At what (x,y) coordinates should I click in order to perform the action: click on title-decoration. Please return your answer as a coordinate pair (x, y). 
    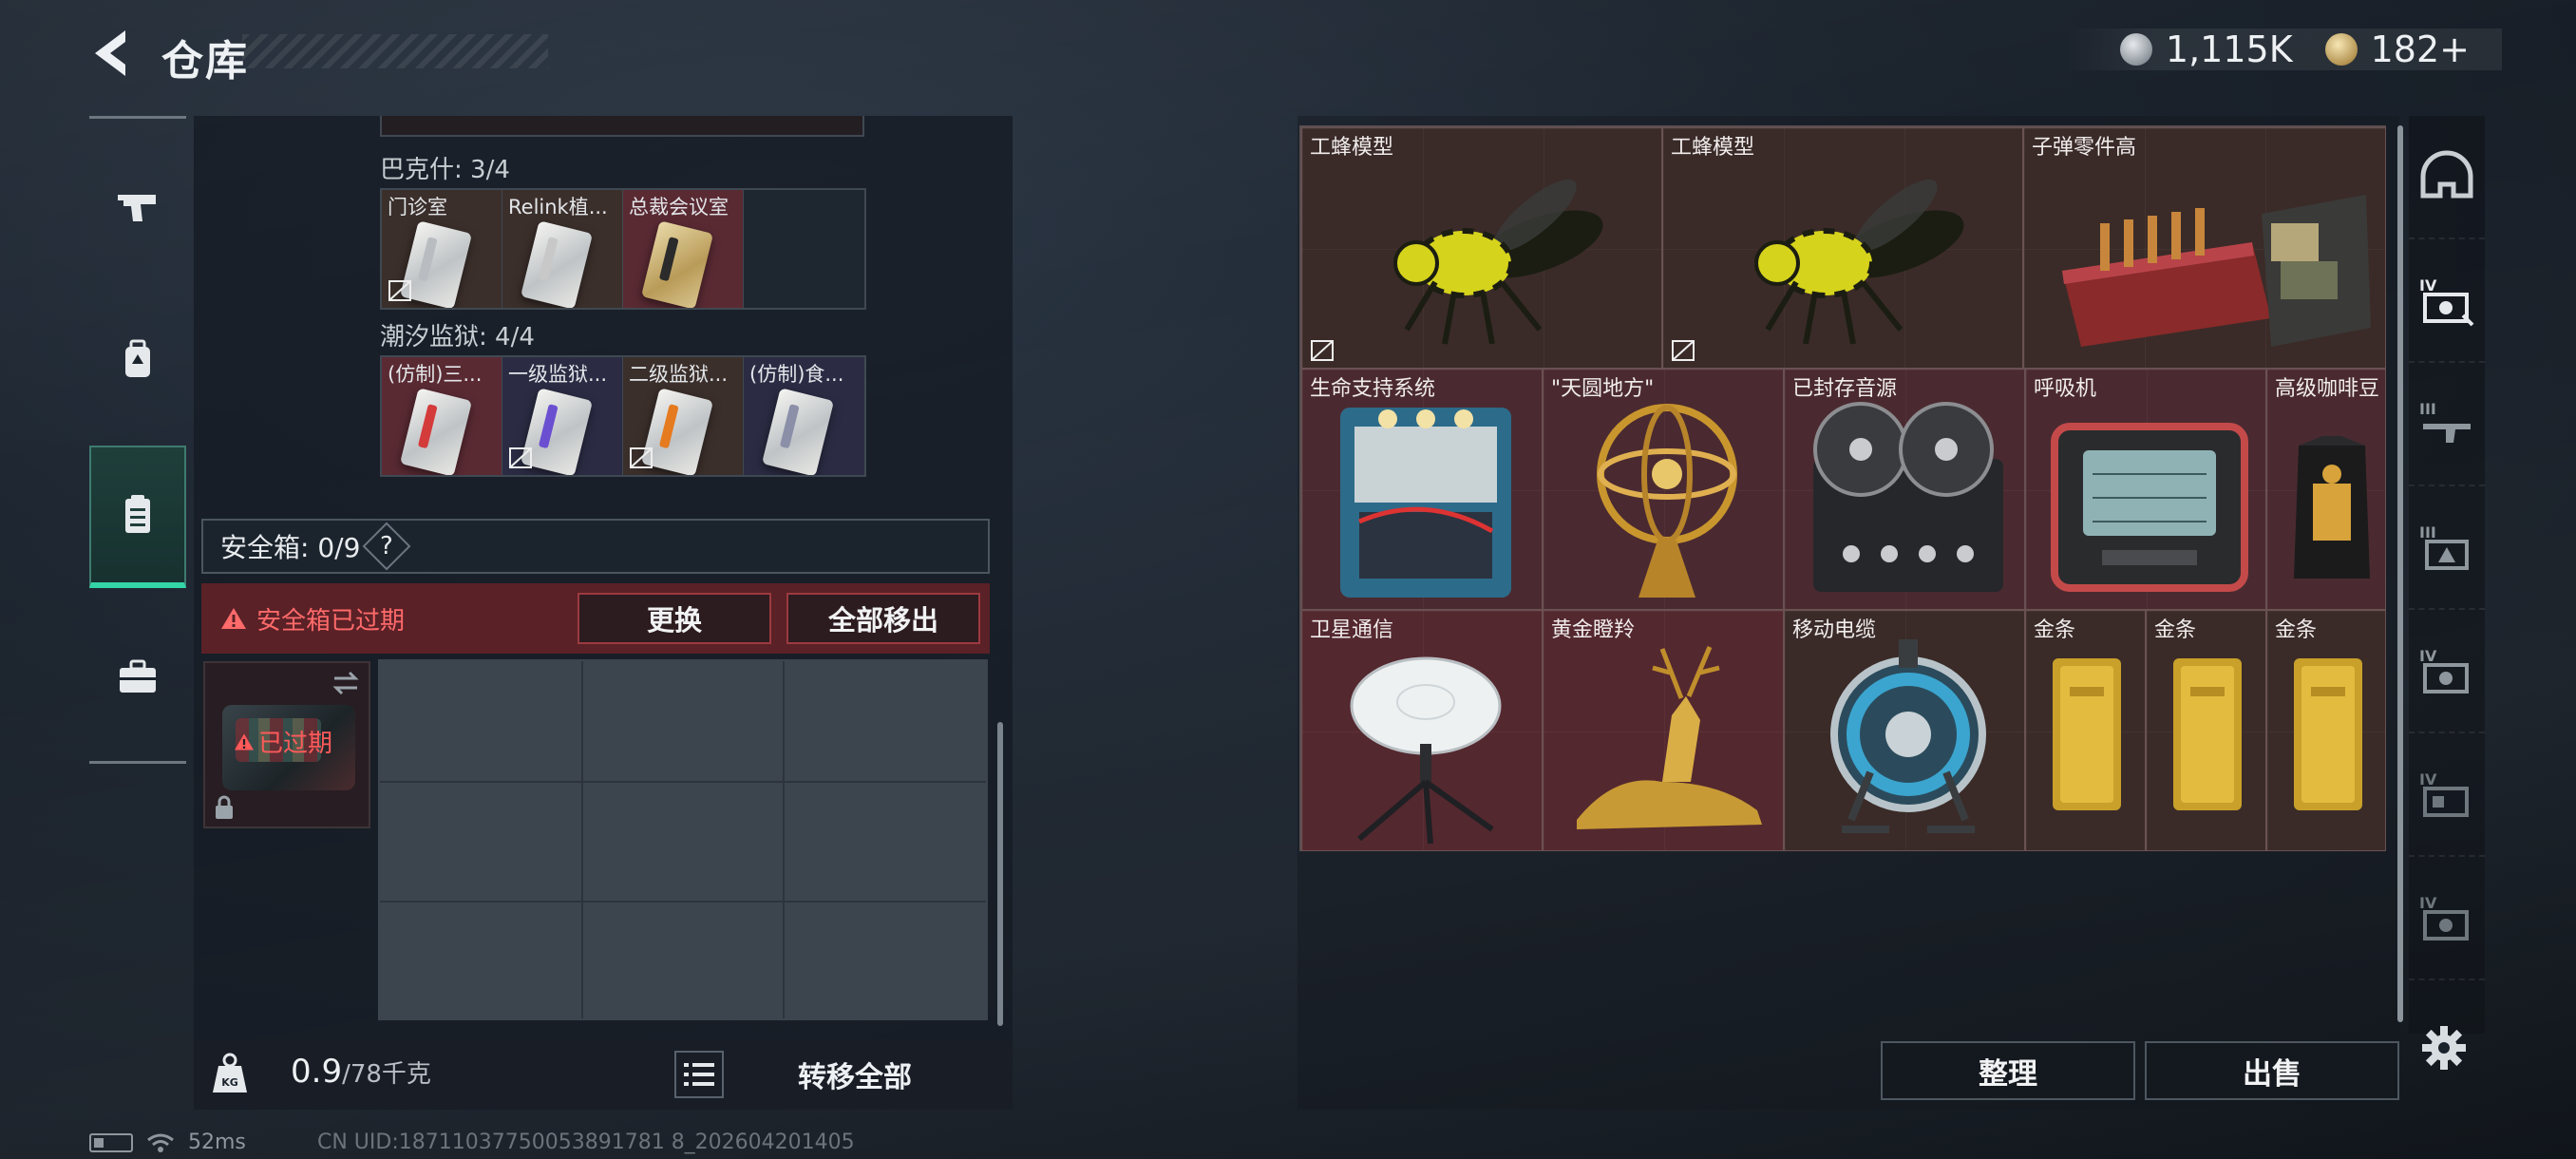
    Looking at the image, I should click on (395, 51).